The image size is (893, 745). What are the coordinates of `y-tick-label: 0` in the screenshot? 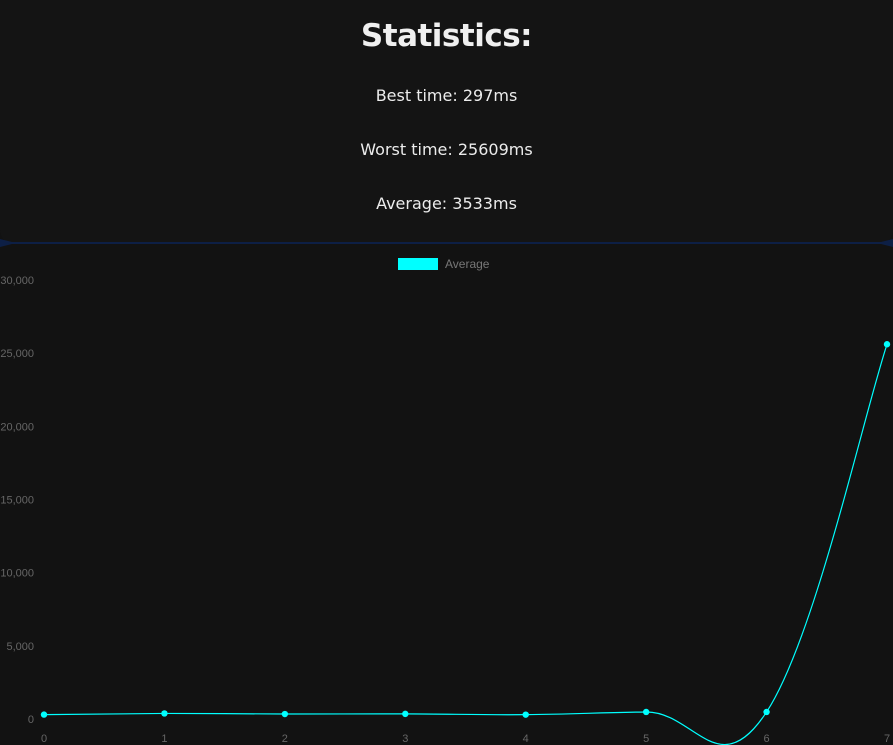 It's located at (31, 720).